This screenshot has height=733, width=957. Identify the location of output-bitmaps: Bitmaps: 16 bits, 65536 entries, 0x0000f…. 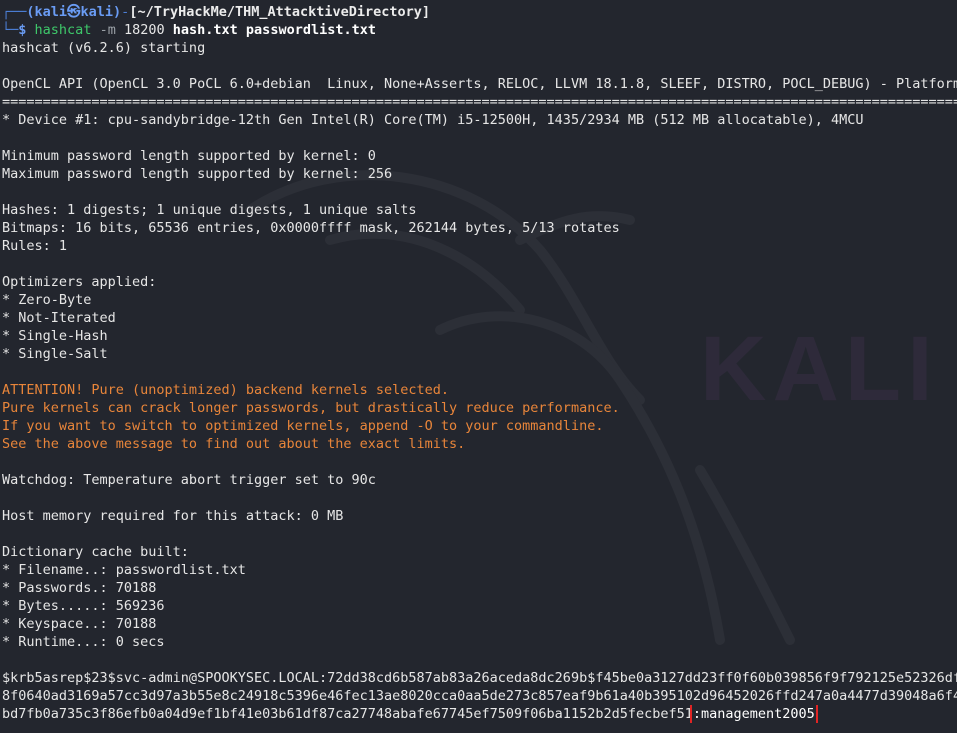
(311, 228).